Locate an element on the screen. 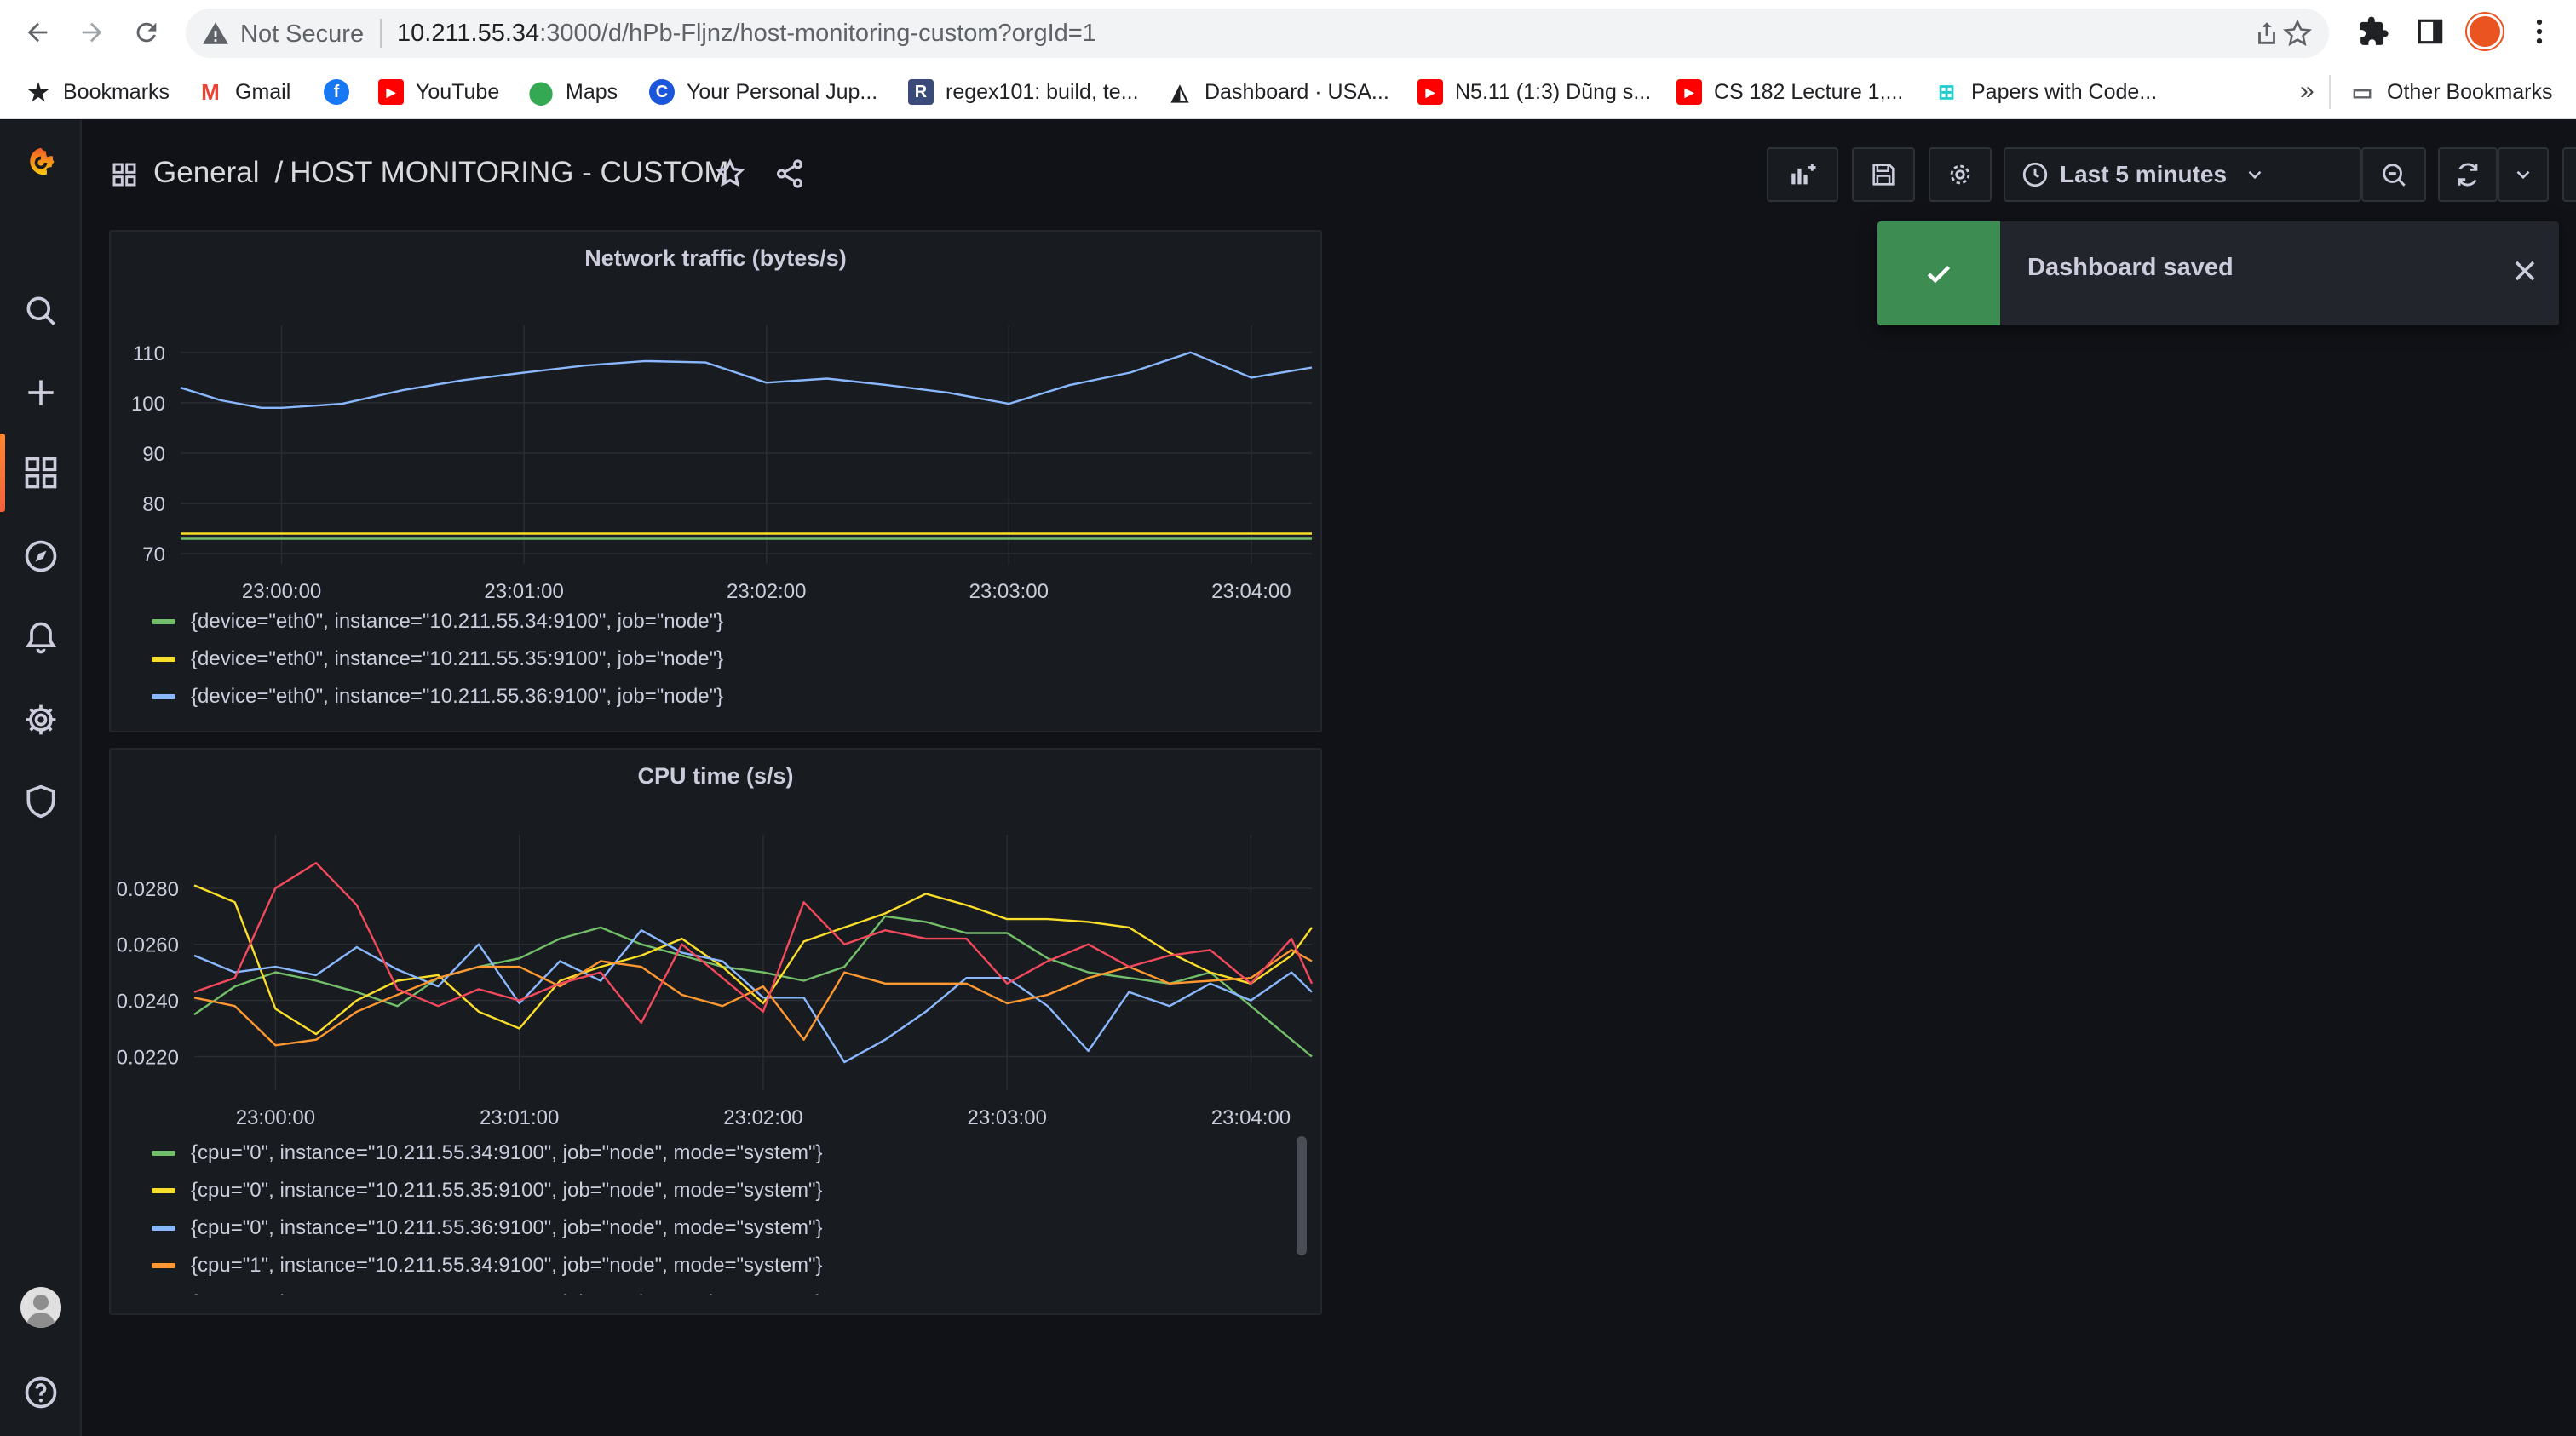 This screenshot has height=1436, width=2576. configuration-gear-icon is located at coordinates (41, 719).